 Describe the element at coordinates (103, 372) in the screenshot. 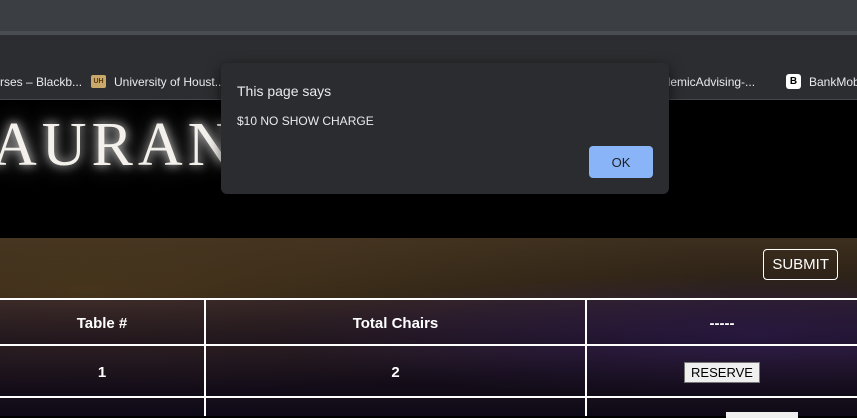

I see `cell-table-number: 1` at that location.